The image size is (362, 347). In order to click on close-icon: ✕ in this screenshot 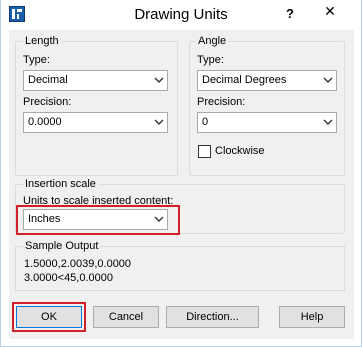, I will do `click(330, 11)`.